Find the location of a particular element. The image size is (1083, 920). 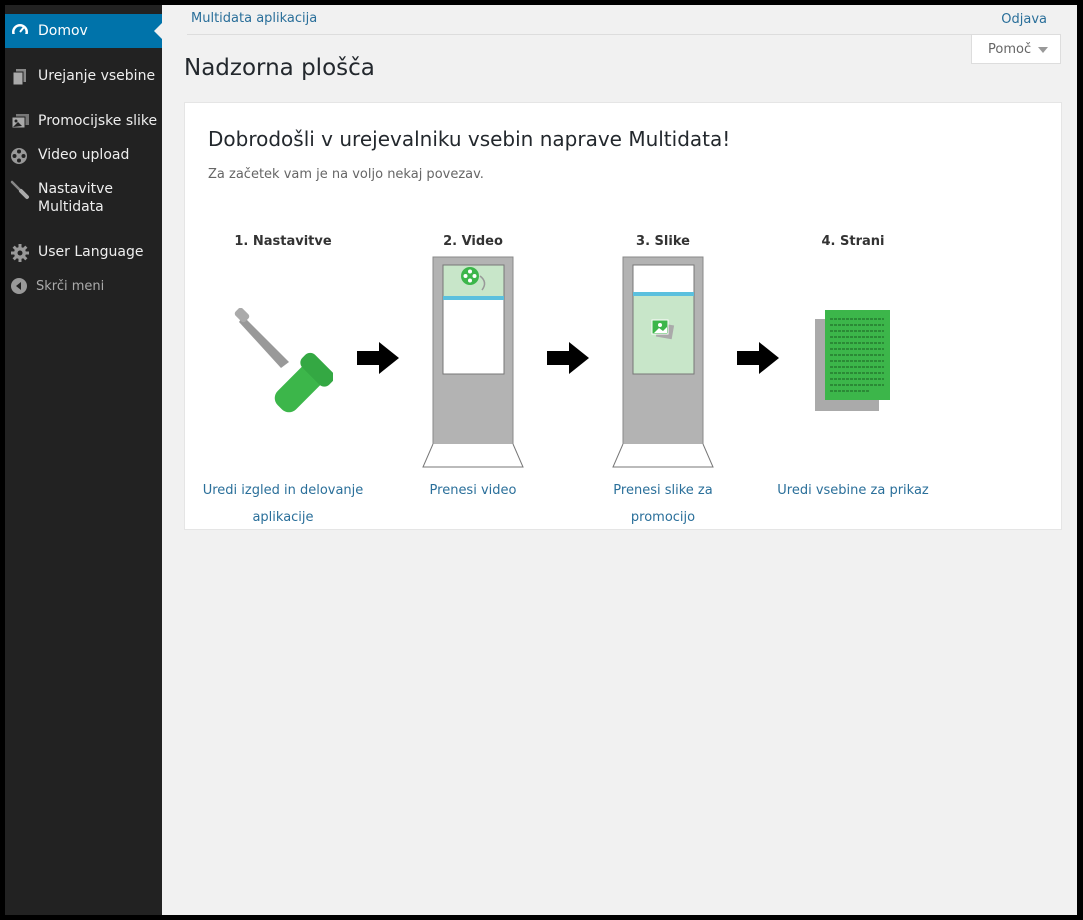

sidebar-item-user-language: User Language is located at coordinates (83, 254).